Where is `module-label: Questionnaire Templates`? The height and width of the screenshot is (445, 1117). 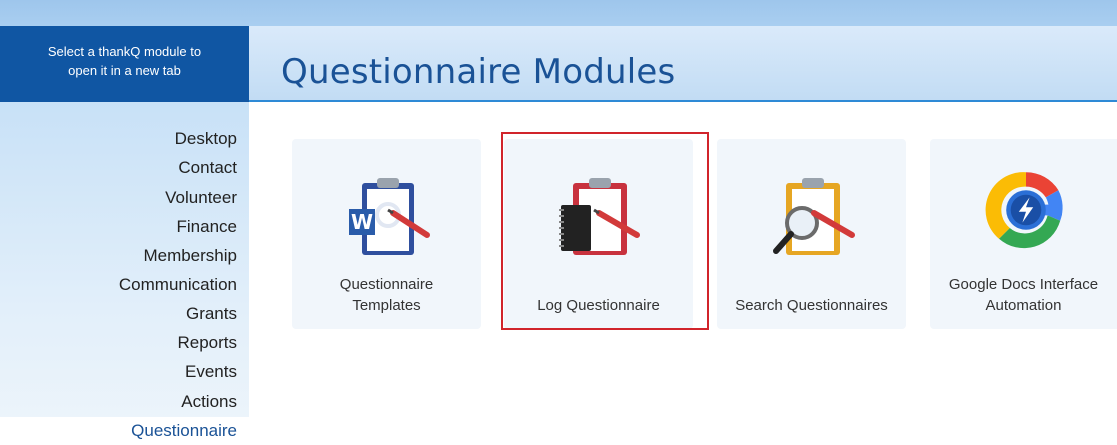 module-label: Questionnaire Templates is located at coordinates (386, 295).